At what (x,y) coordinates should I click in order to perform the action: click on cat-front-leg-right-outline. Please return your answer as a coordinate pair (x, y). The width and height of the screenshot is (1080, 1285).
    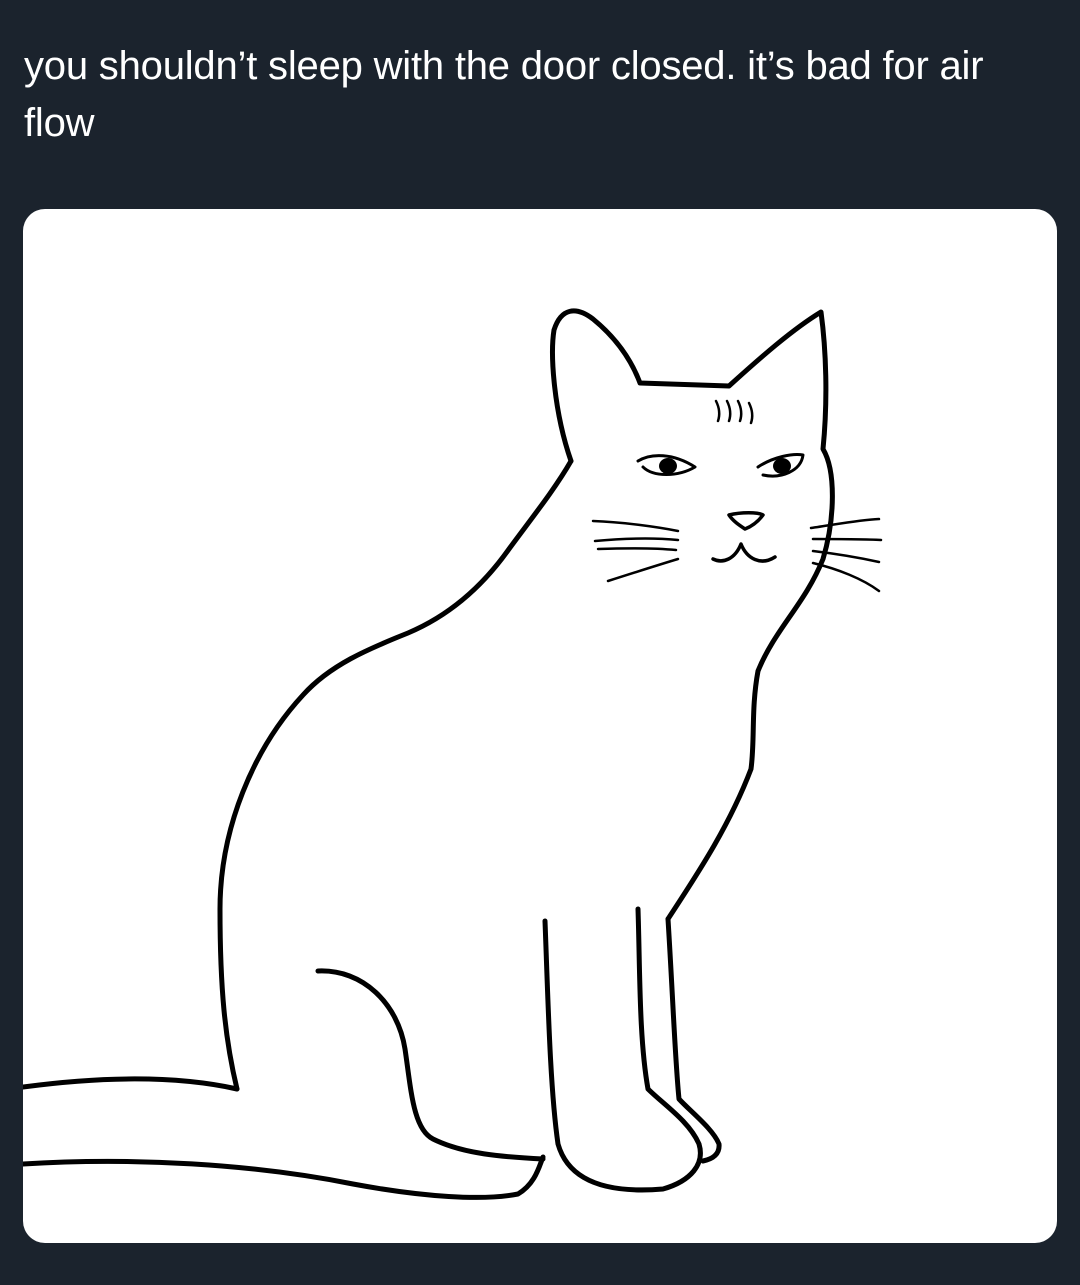
    Looking at the image, I should click on (693, 1040).